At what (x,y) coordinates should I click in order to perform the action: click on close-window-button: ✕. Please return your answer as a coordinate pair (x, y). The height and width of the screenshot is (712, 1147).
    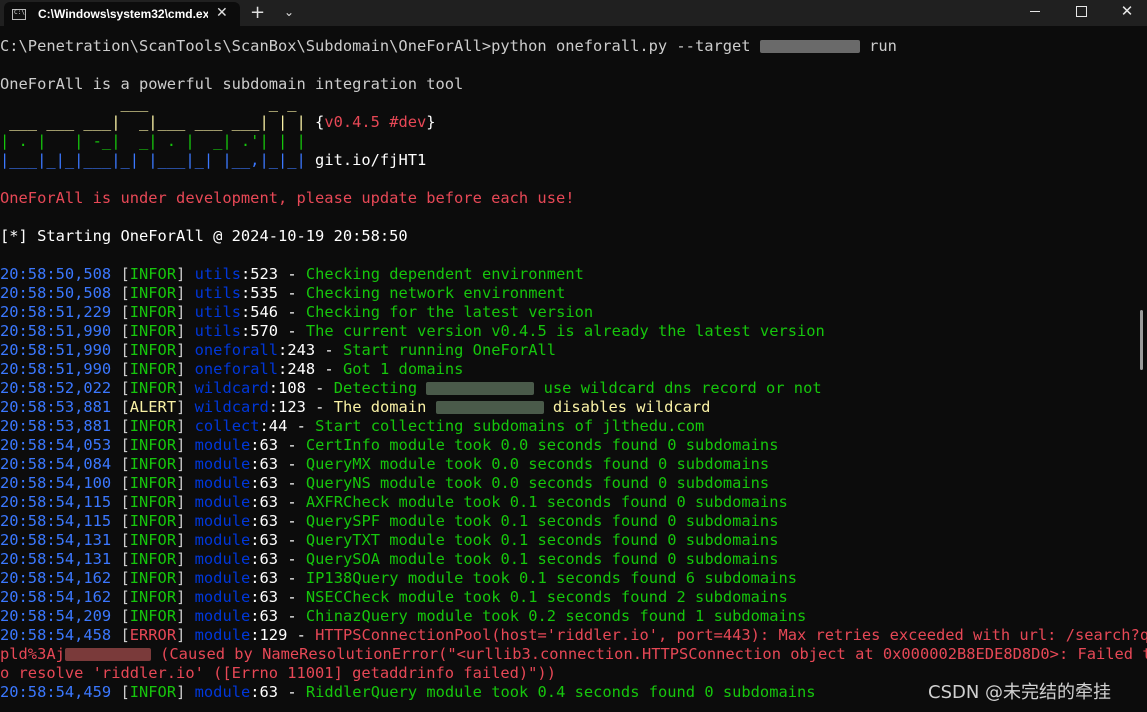
    Looking at the image, I should click on (1125, 11).